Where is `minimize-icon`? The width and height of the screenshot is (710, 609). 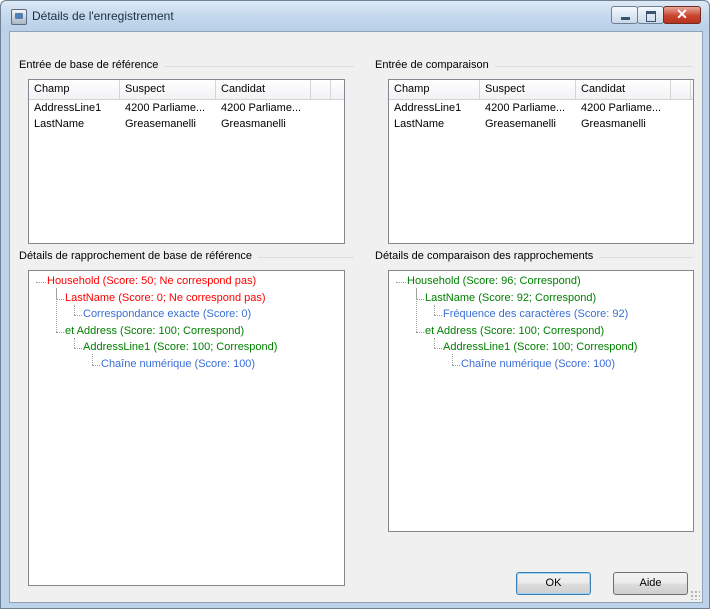
minimize-icon is located at coordinates (625, 18).